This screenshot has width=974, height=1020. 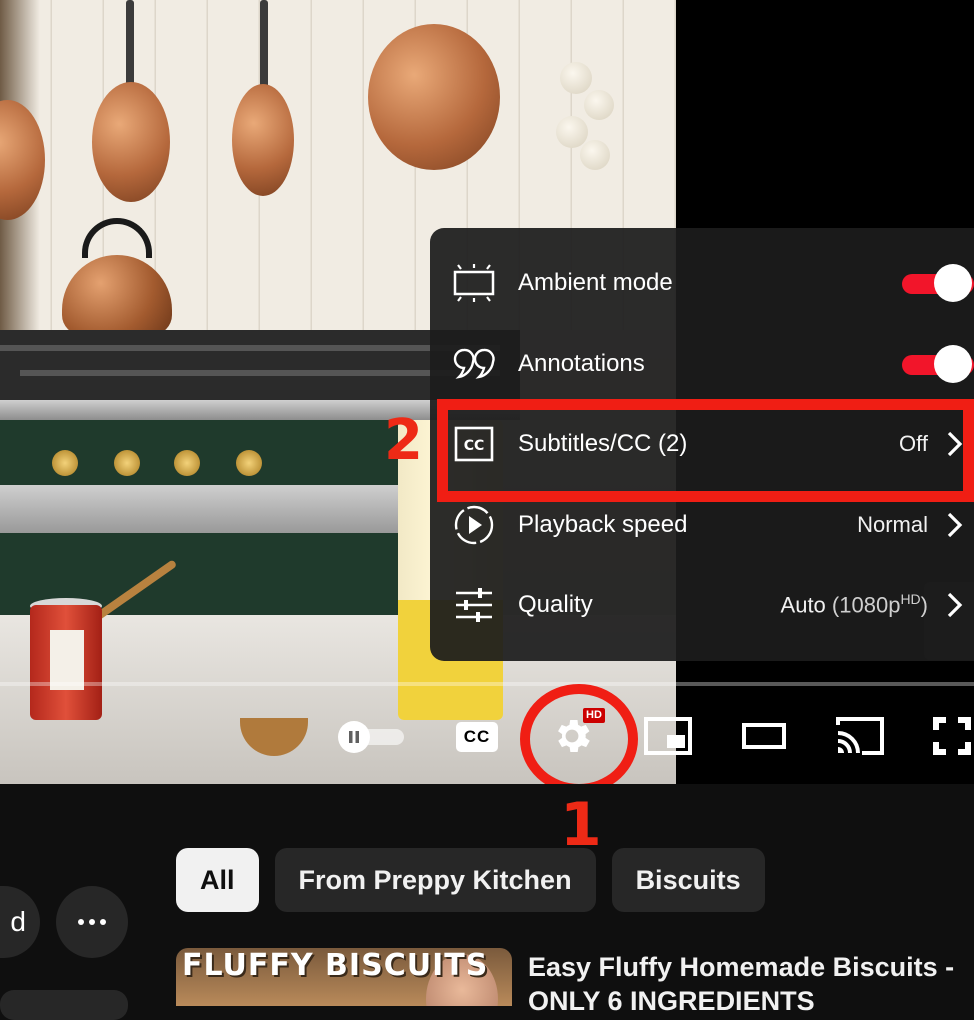 I want to click on annotation-circle-settings, so click(x=579, y=734).